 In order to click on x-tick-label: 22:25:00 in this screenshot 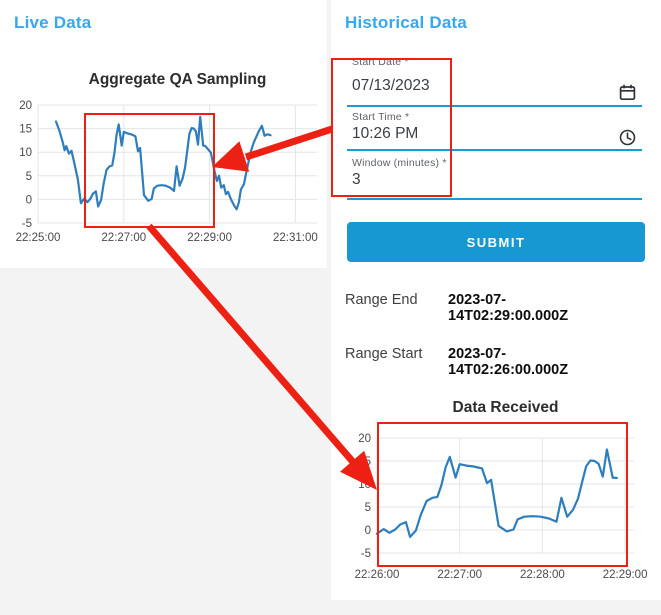, I will do `click(38, 238)`.